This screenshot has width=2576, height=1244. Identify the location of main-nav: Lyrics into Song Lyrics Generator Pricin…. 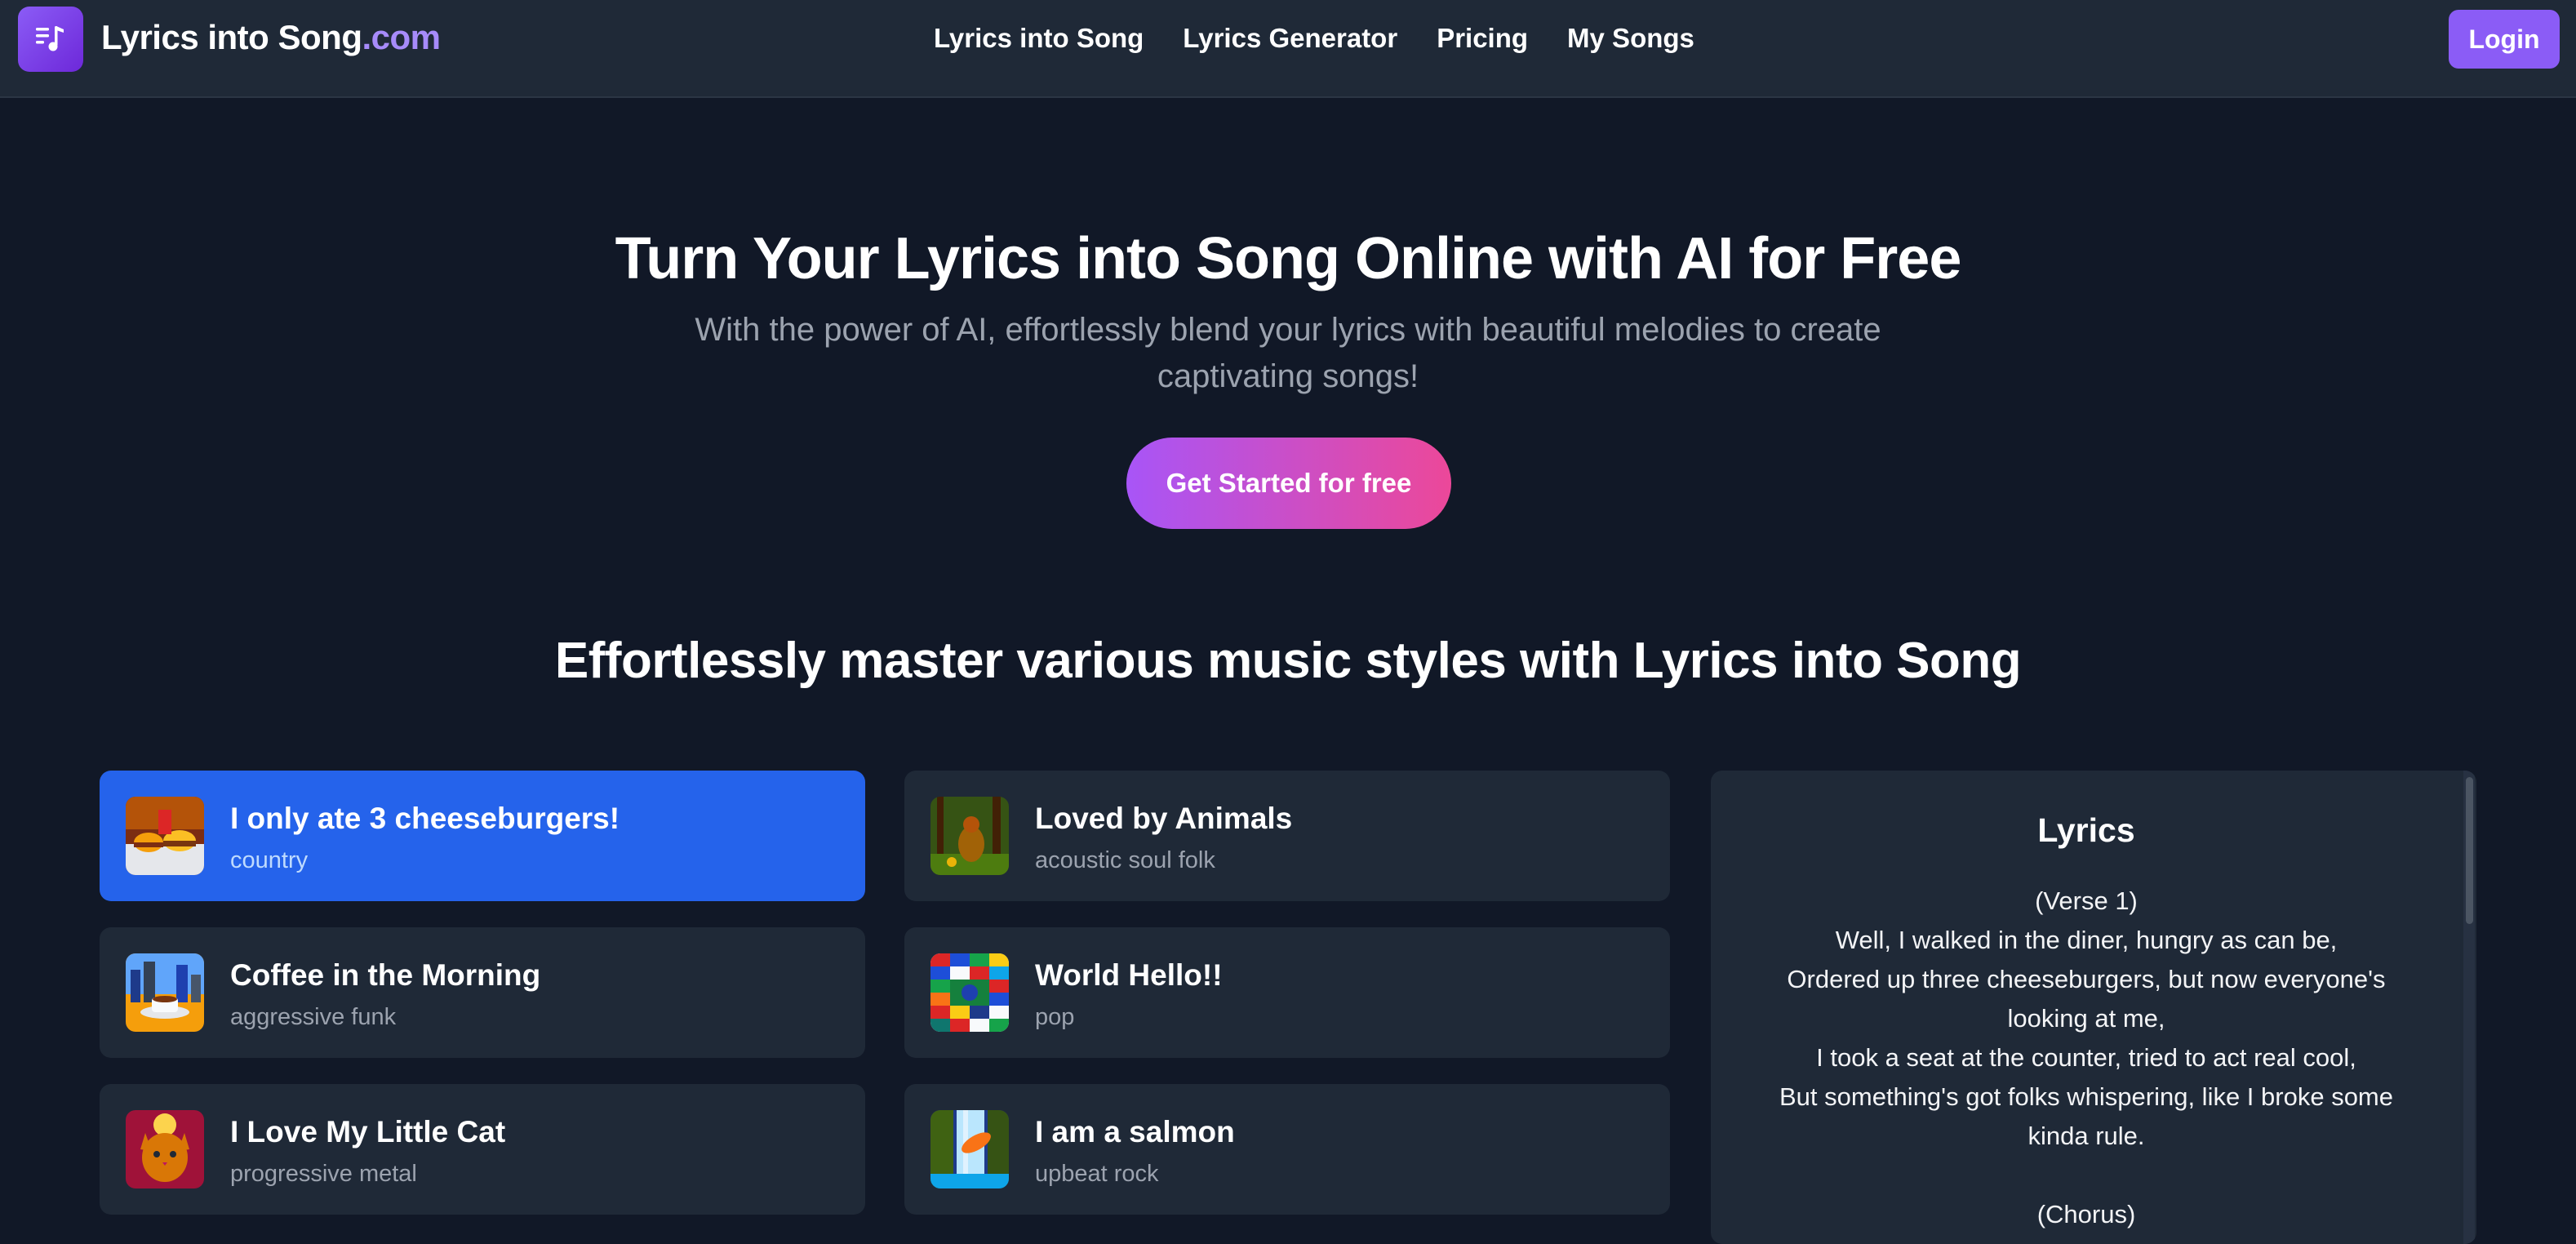
(1314, 38).